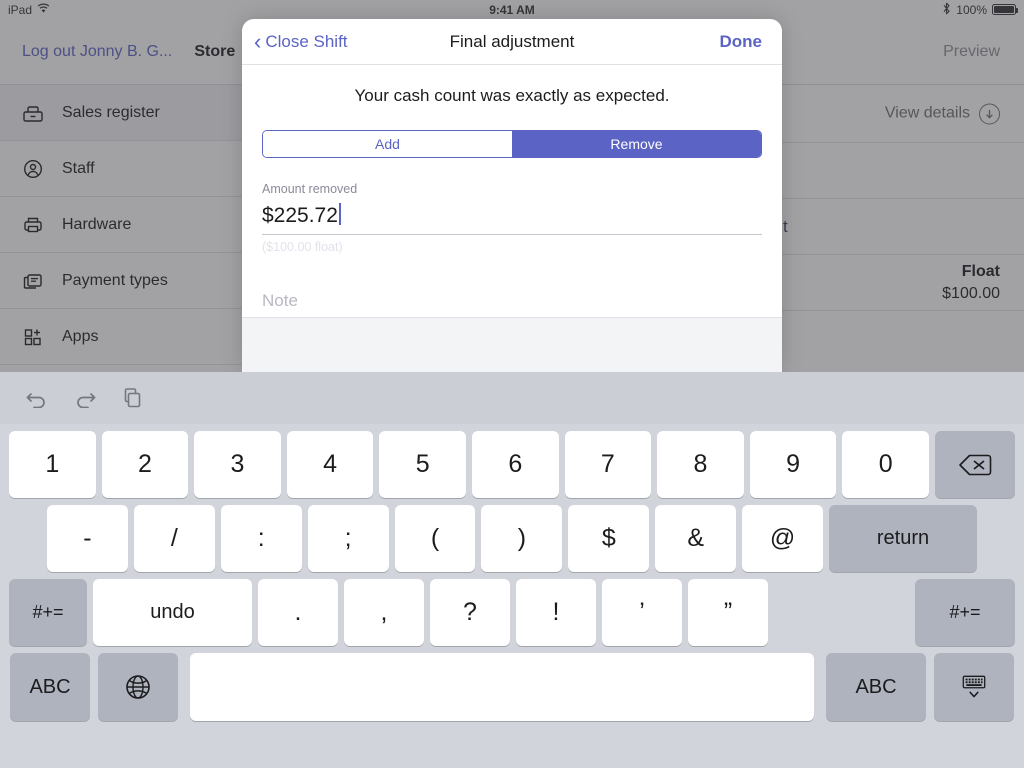 The width and height of the screenshot is (1024, 768). I want to click on key-hyphen: -, so click(87, 538).